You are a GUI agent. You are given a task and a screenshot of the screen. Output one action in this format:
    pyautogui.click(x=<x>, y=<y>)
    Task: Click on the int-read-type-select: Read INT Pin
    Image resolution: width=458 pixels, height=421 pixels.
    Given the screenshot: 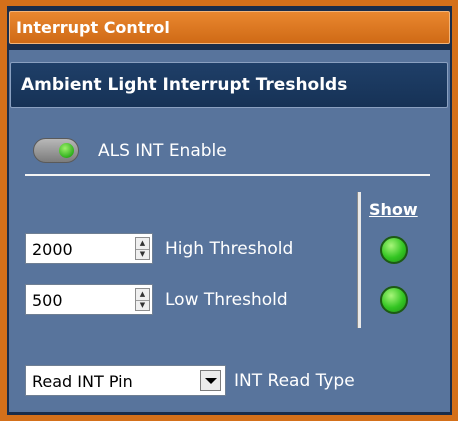 What is the action you would take?
    pyautogui.click(x=125, y=380)
    